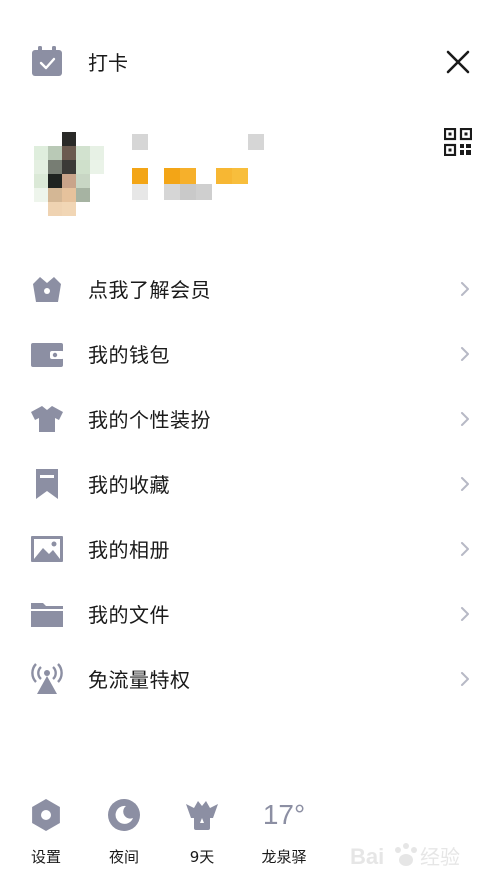  I want to click on watermark: Bai 经验, so click(413, 856).